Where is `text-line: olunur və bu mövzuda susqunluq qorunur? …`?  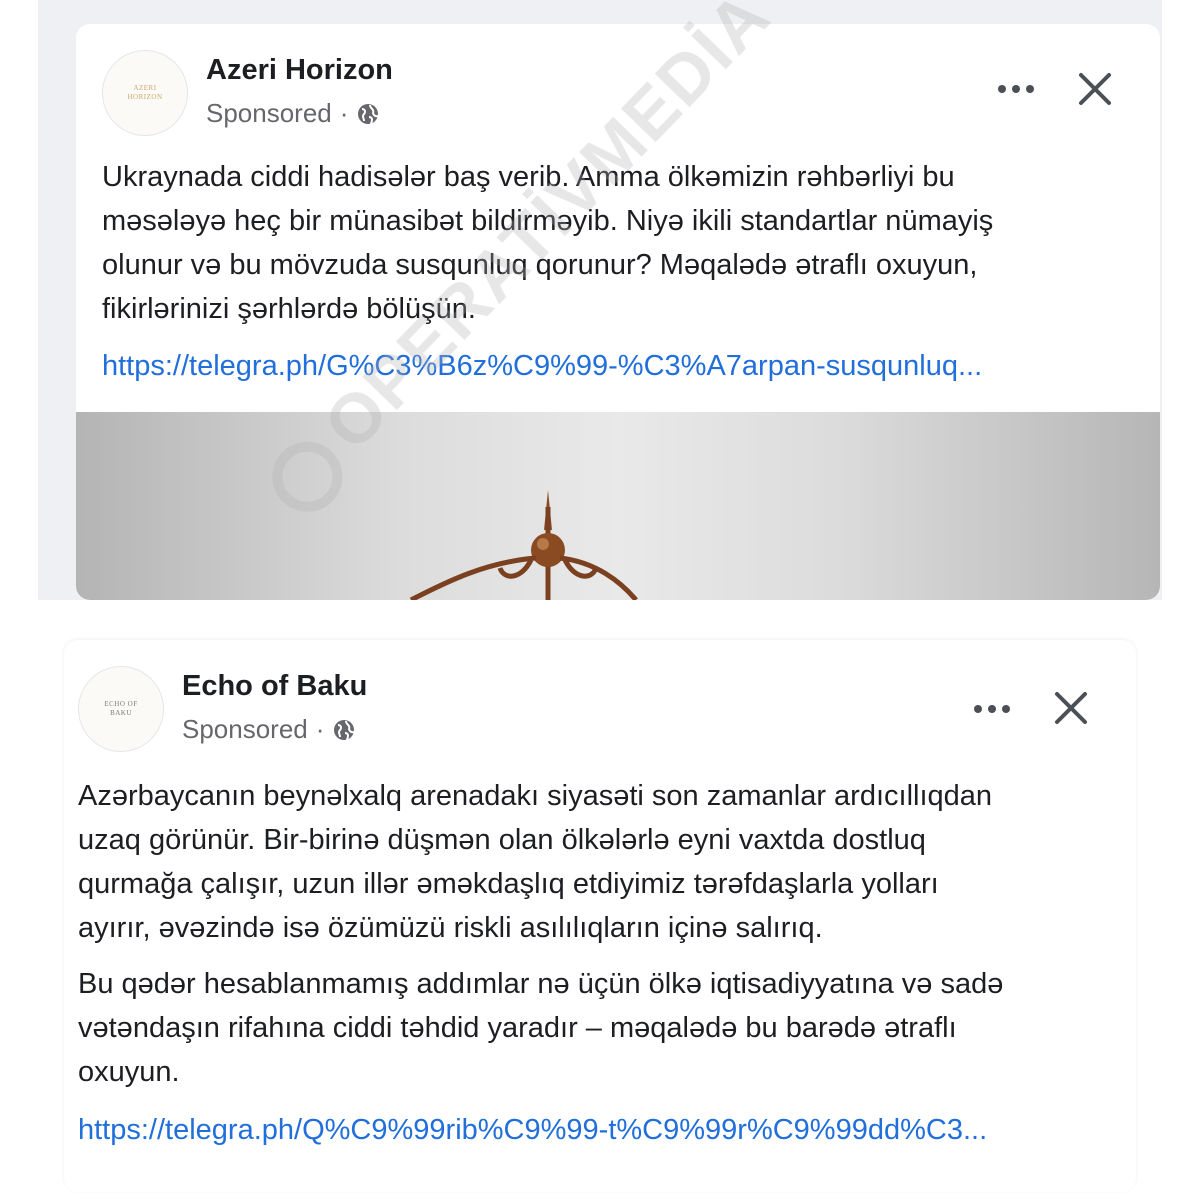 text-line: olunur və bu mövzuda susqunluq qorunur? … is located at coordinates (540, 265).